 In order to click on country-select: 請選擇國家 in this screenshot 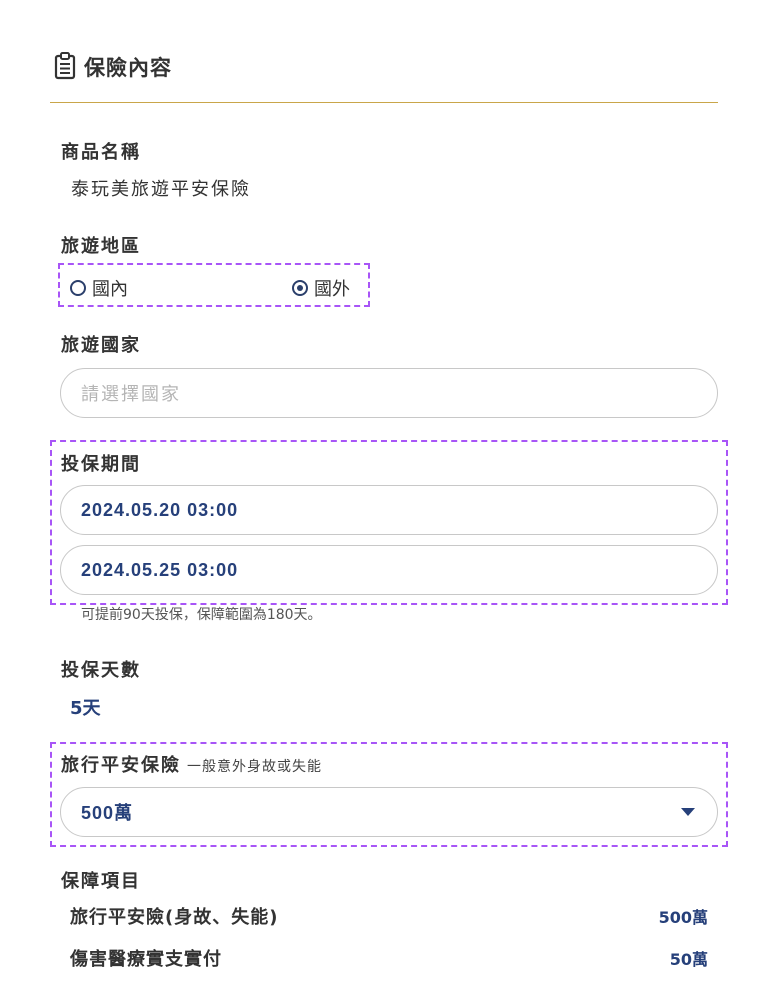, I will do `click(389, 393)`.